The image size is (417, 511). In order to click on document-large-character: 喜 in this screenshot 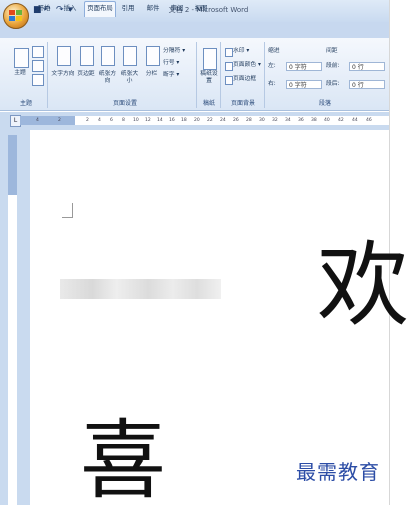, I will do `click(123, 461)`.